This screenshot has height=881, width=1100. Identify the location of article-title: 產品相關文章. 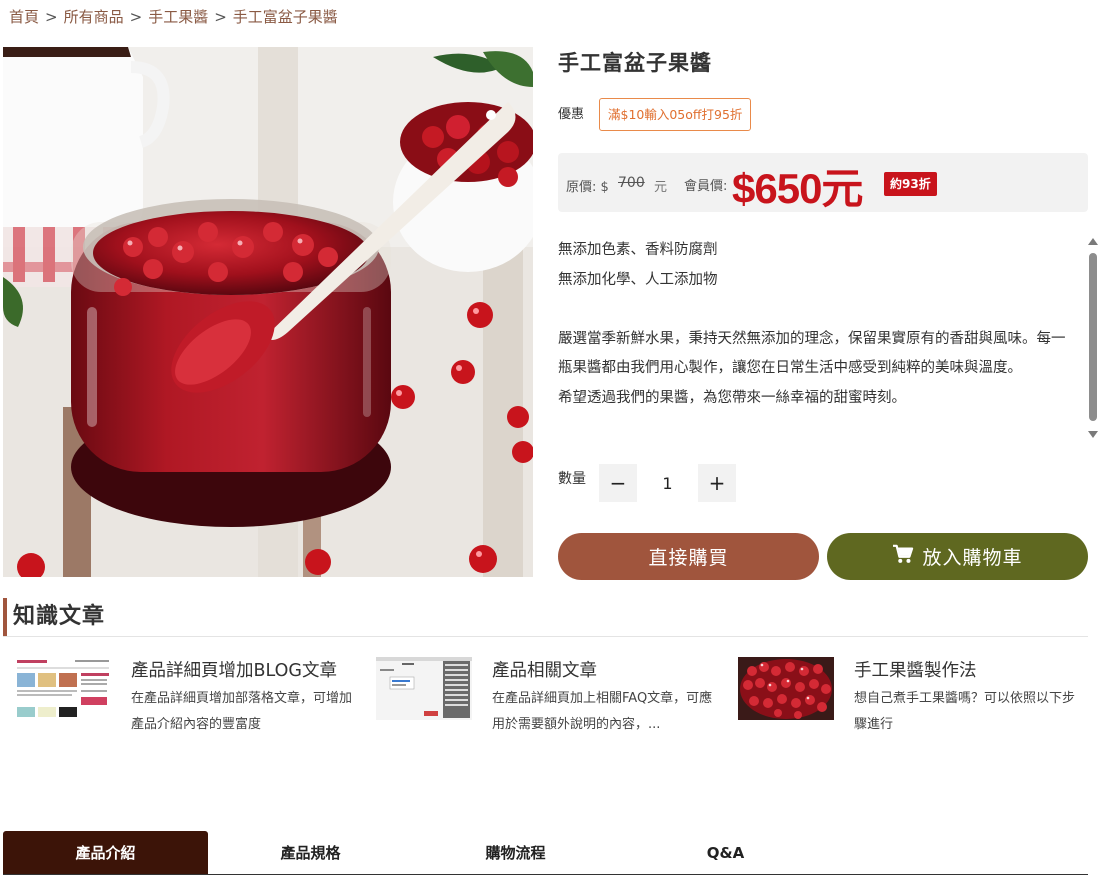
(544, 669).